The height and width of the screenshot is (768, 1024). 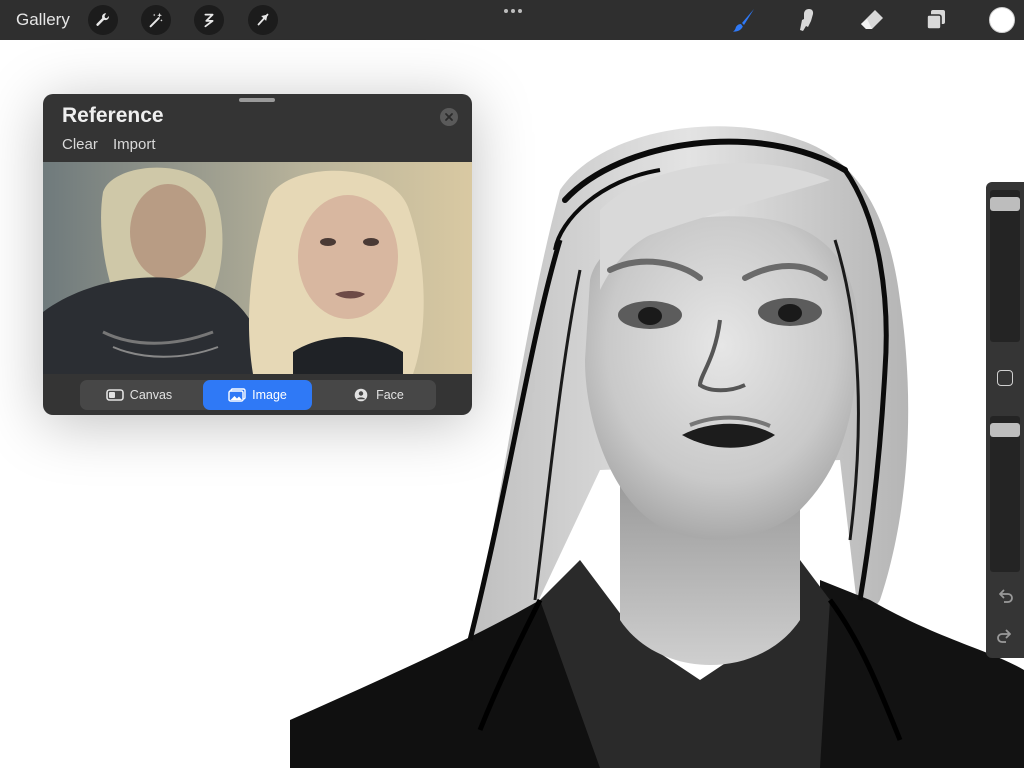 I want to click on import-button: Import, so click(x=134, y=144).